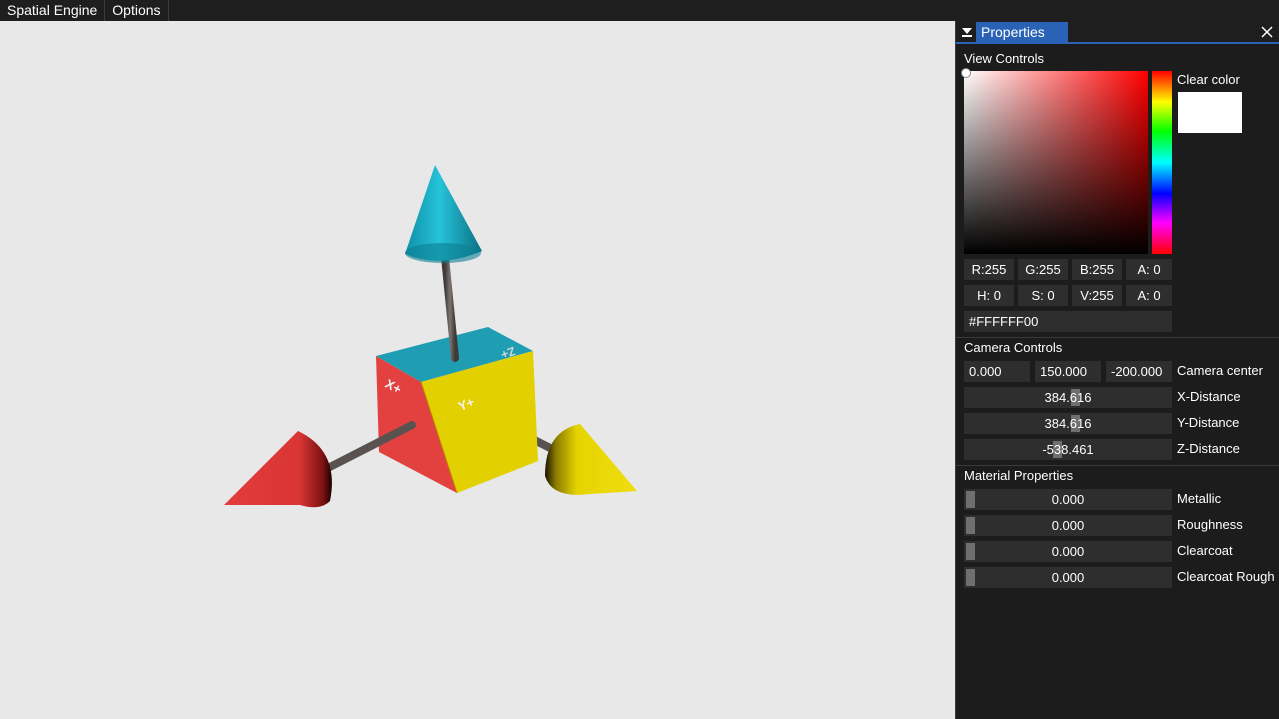 The height and width of the screenshot is (719, 1279). Describe the element at coordinates (1056, 162) in the screenshot. I see `saturation-value-picker` at that location.